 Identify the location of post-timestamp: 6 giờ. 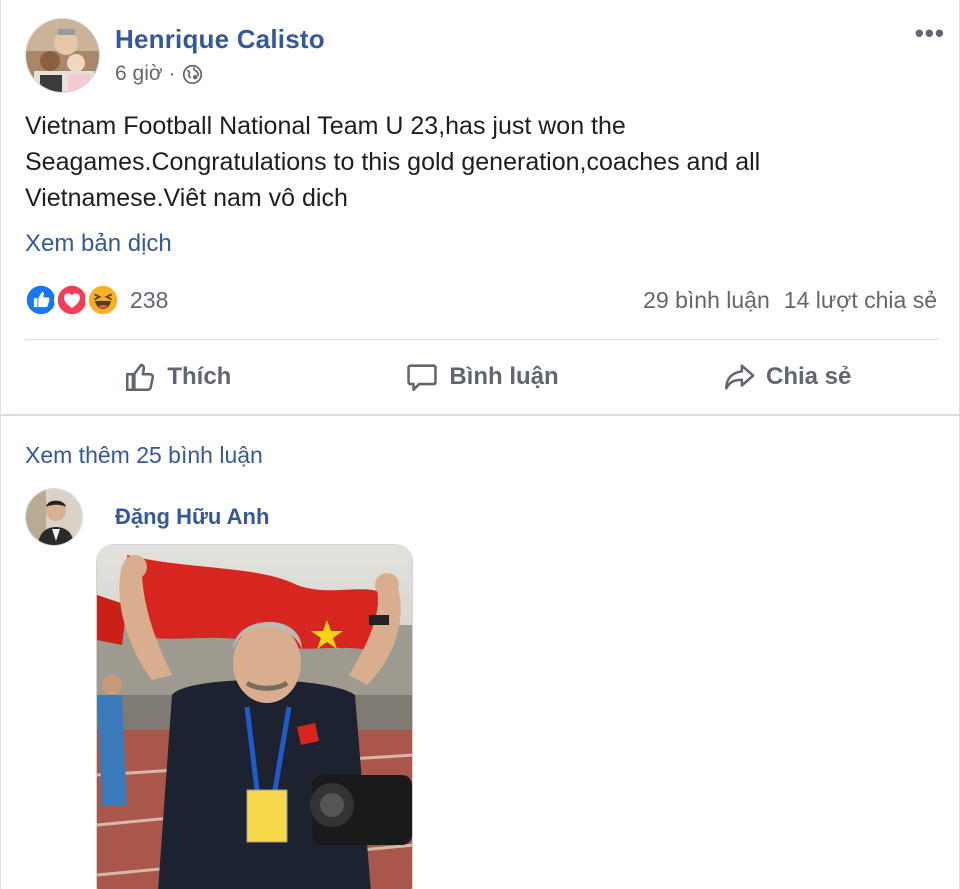
(139, 74).